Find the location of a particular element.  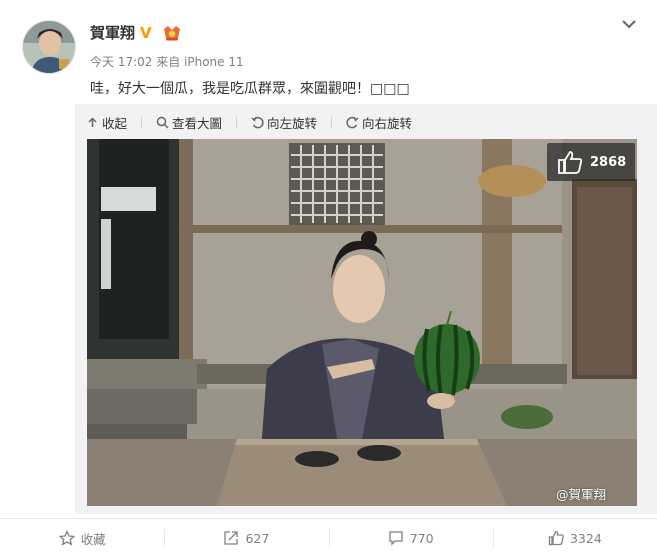

rotate-right-label: 向右旋转 is located at coordinates (387, 123).